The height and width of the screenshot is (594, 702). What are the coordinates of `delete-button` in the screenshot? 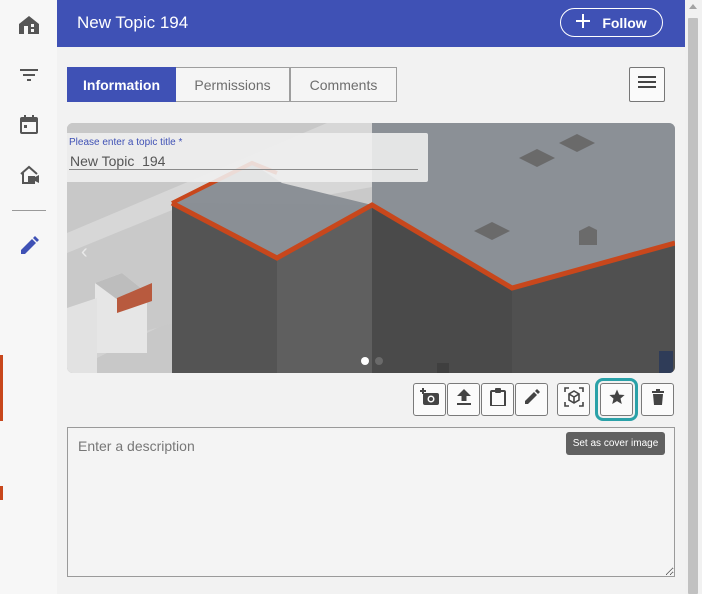 It's located at (657, 399).